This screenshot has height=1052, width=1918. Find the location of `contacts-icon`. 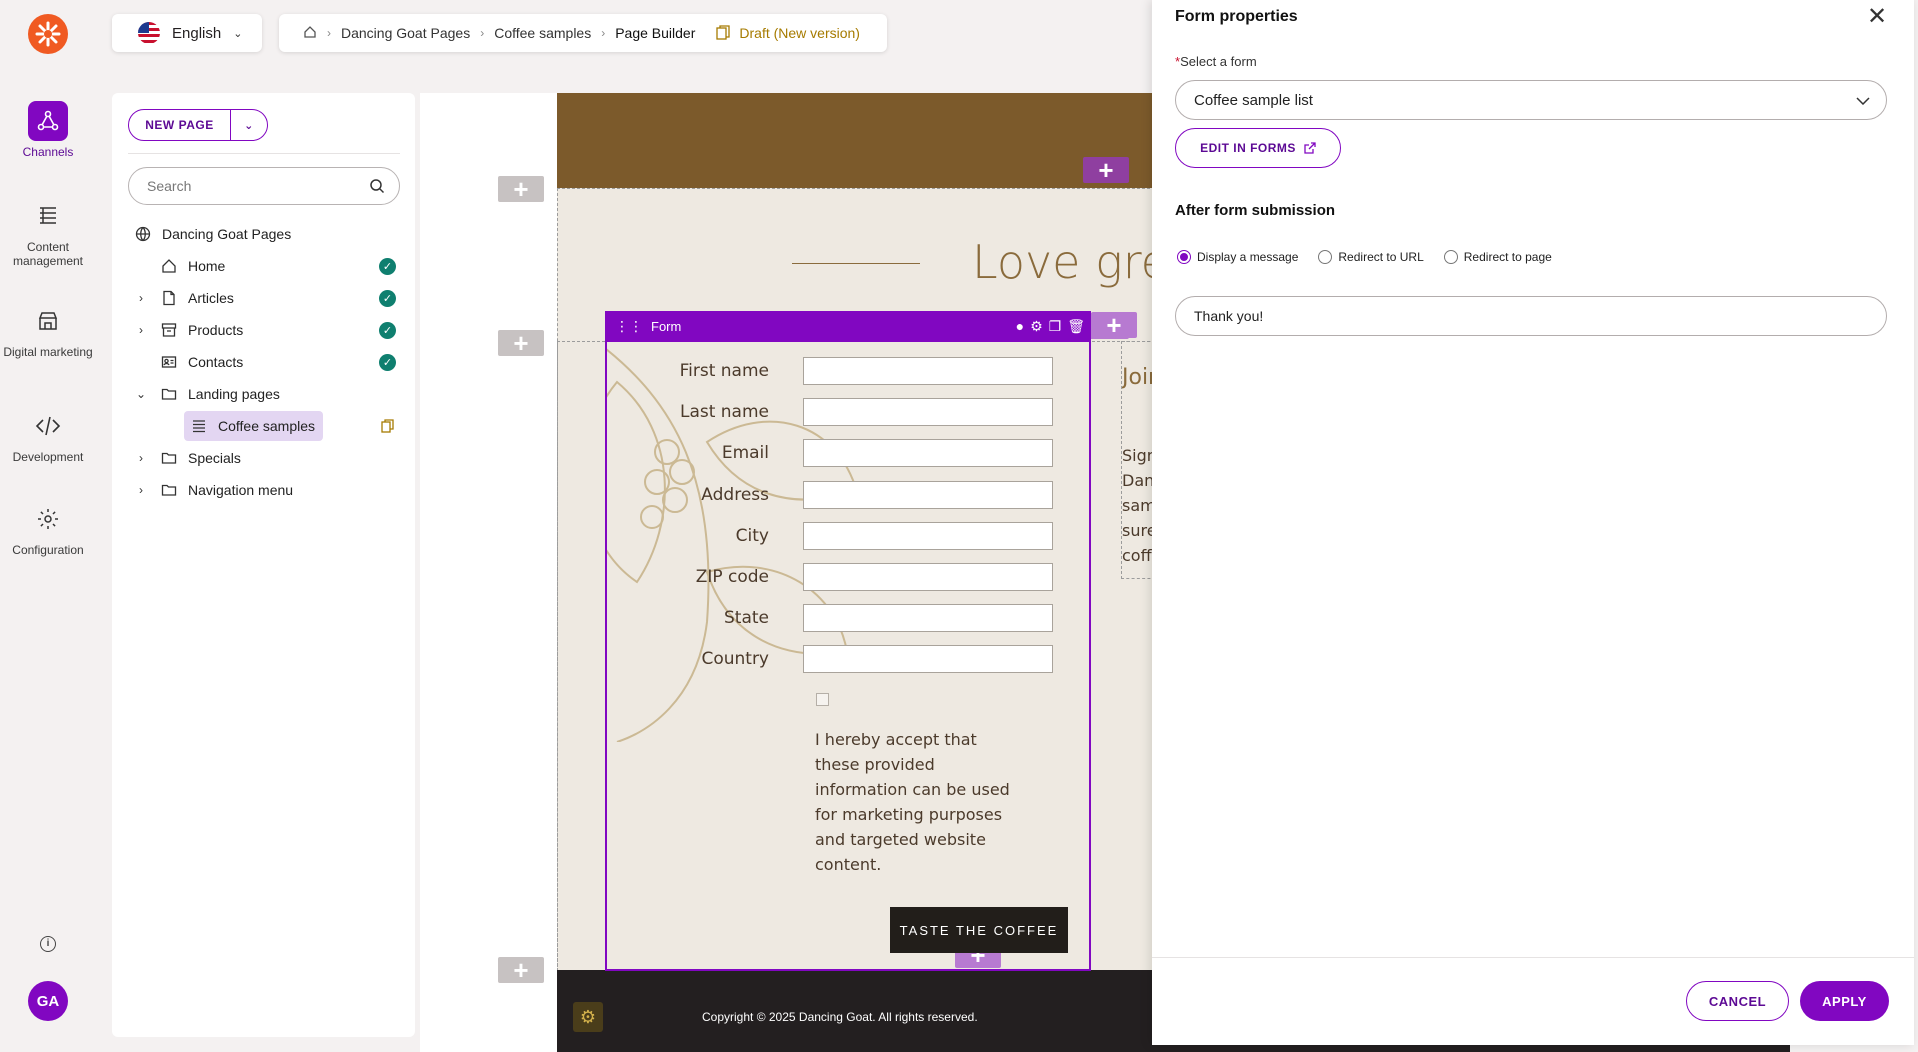

contacts-icon is located at coordinates (169, 362).